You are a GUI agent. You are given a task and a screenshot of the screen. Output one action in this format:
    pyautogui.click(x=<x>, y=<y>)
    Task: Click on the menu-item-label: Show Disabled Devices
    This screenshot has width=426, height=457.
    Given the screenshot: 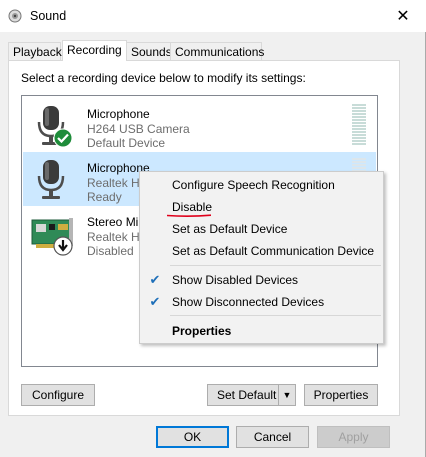 What is the action you would take?
    pyautogui.click(x=235, y=280)
    